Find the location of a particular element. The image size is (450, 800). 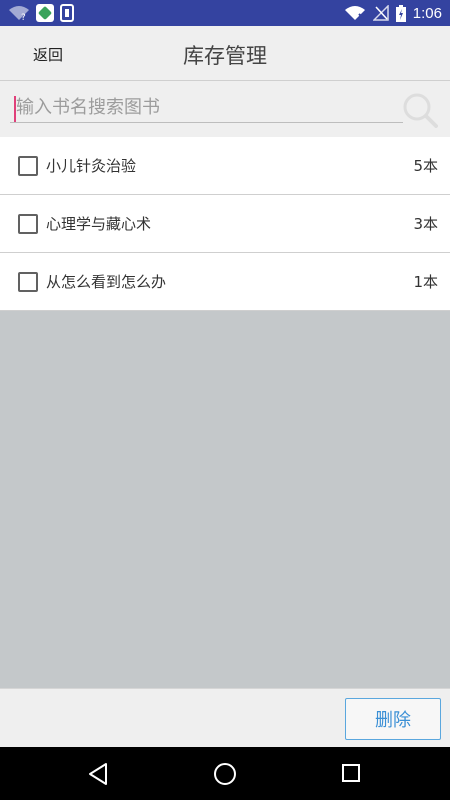

system-nav-bar is located at coordinates (225, 773).